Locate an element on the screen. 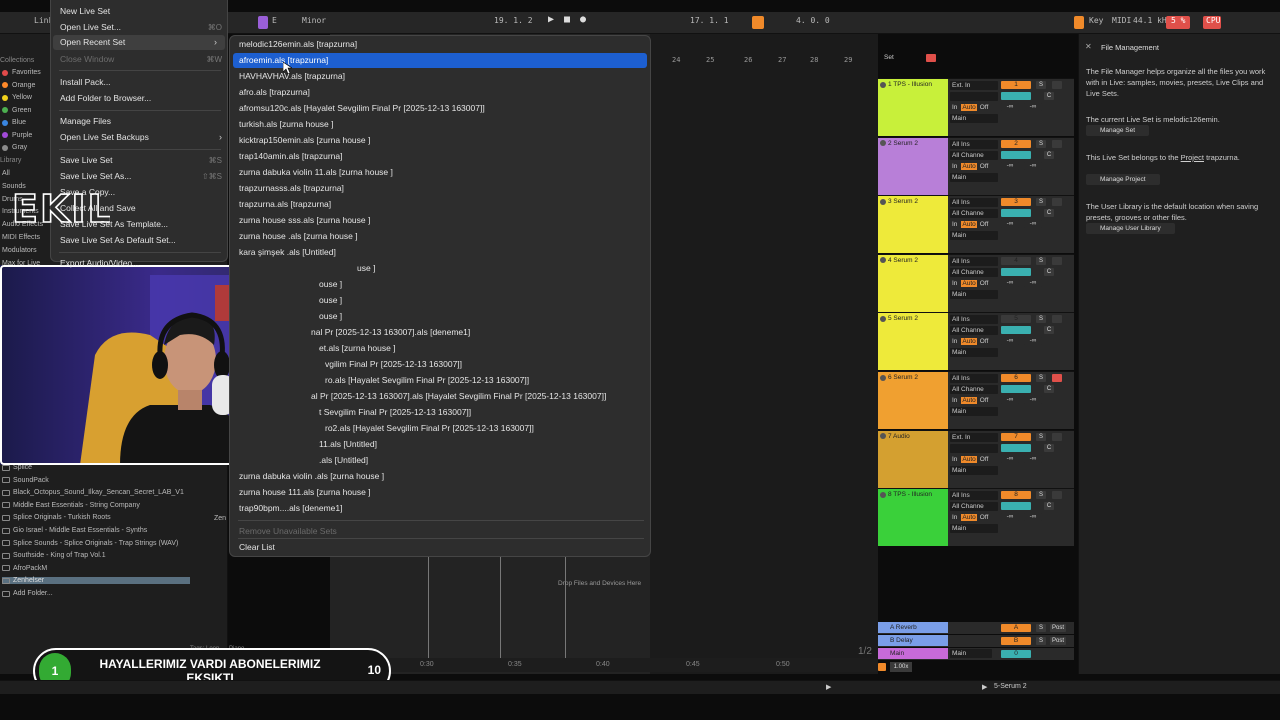  loop-length: 4. 0. 0 is located at coordinates (813, 20).